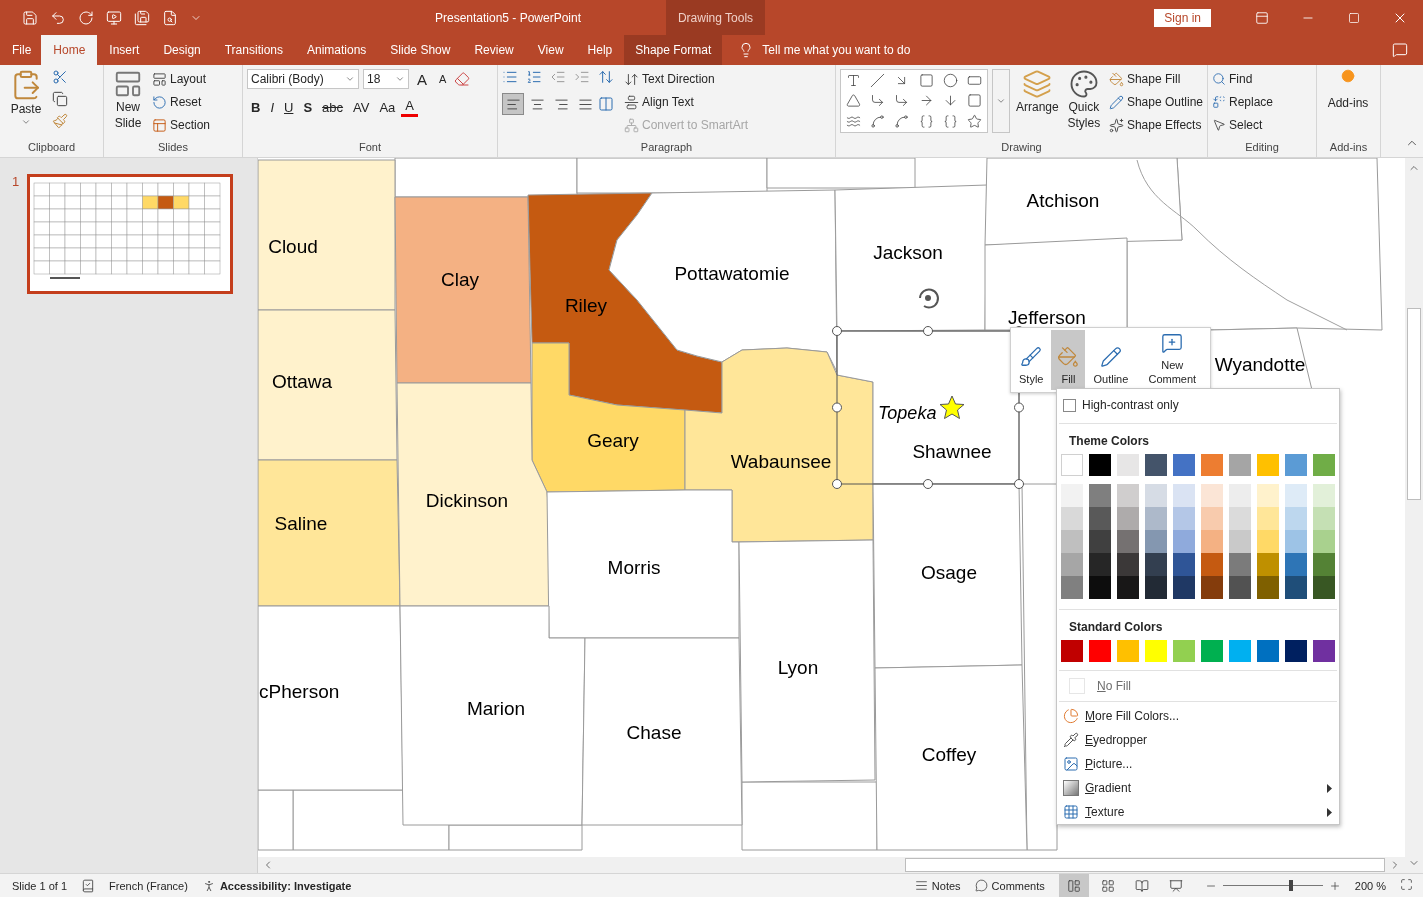  What do you see at coordinates (299, 691) in the screenshot?
I see `county-label: cPherson` at bounding box center [299, 691].